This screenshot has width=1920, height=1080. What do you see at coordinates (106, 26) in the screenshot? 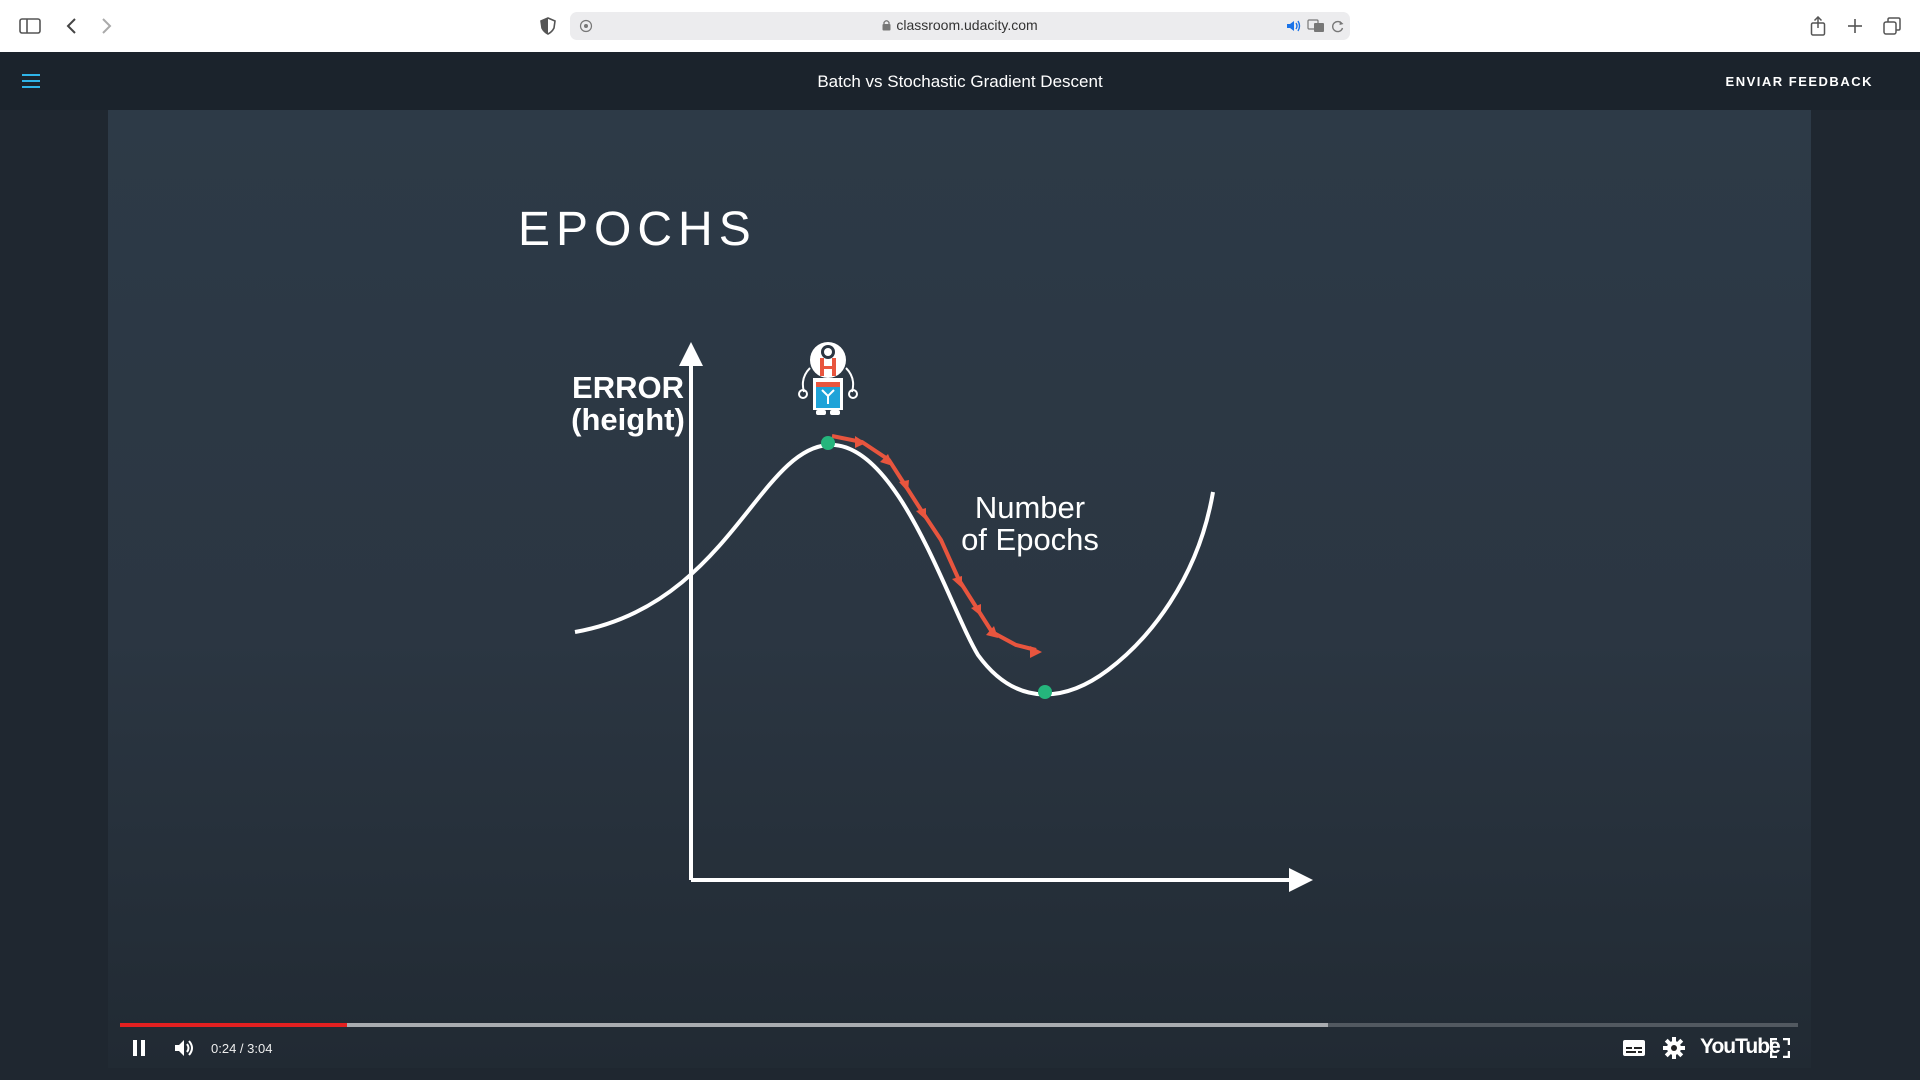
I see `forward-icon` at bounding box center [106, 26].